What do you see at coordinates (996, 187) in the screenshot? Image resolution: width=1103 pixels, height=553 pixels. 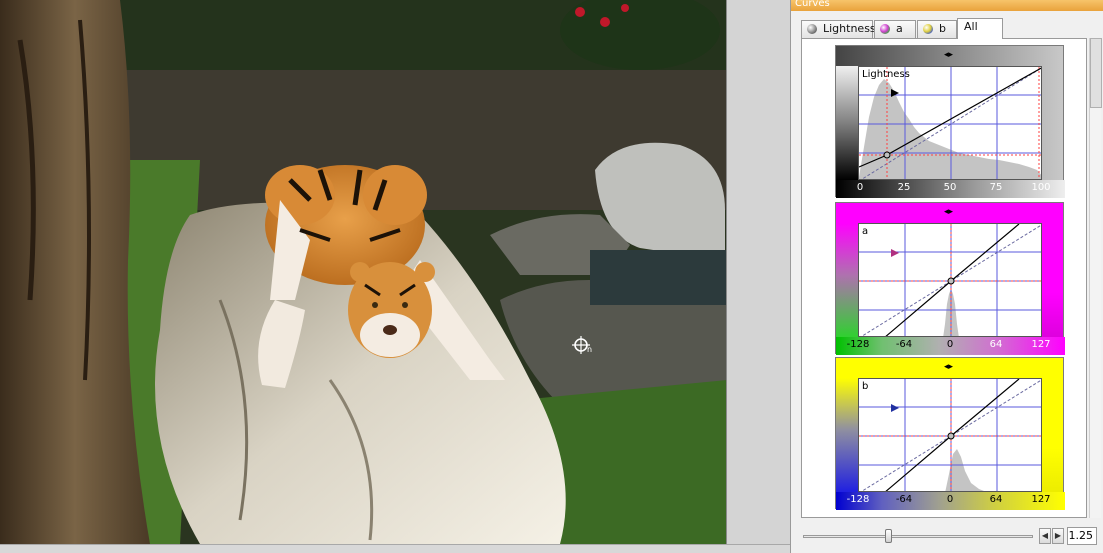 I see `axis-tick: 75` at bounding box center [996, 187].